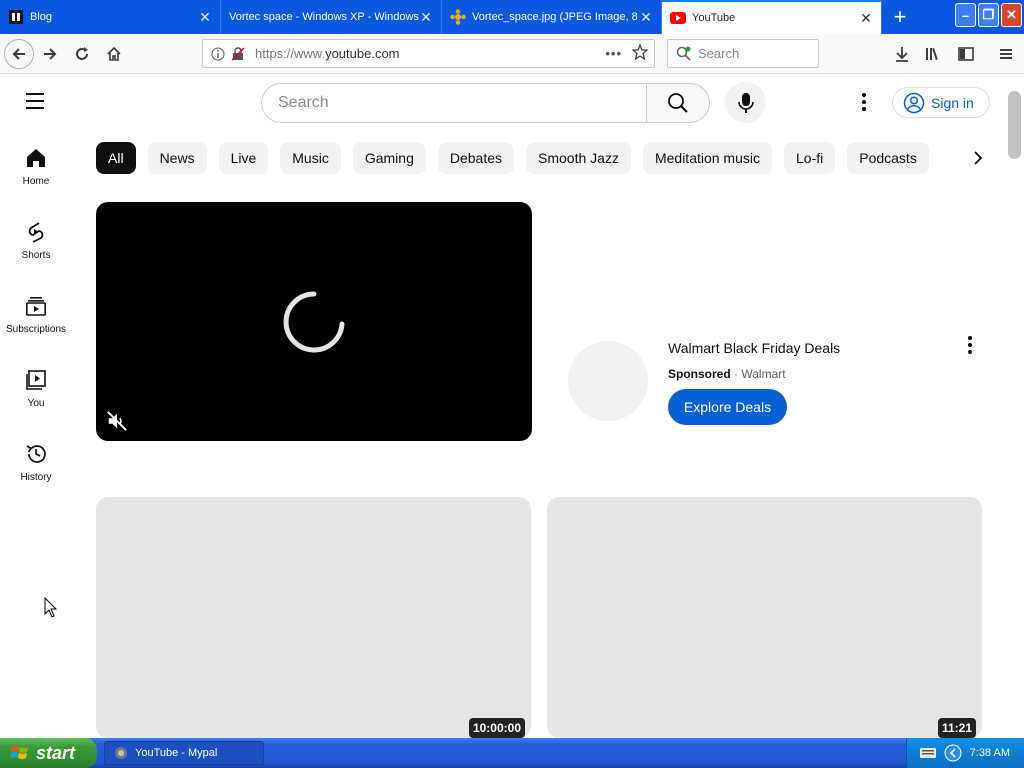 This screenshot has height=768, width=1024. I want to click on home-button, so click(114, 54).